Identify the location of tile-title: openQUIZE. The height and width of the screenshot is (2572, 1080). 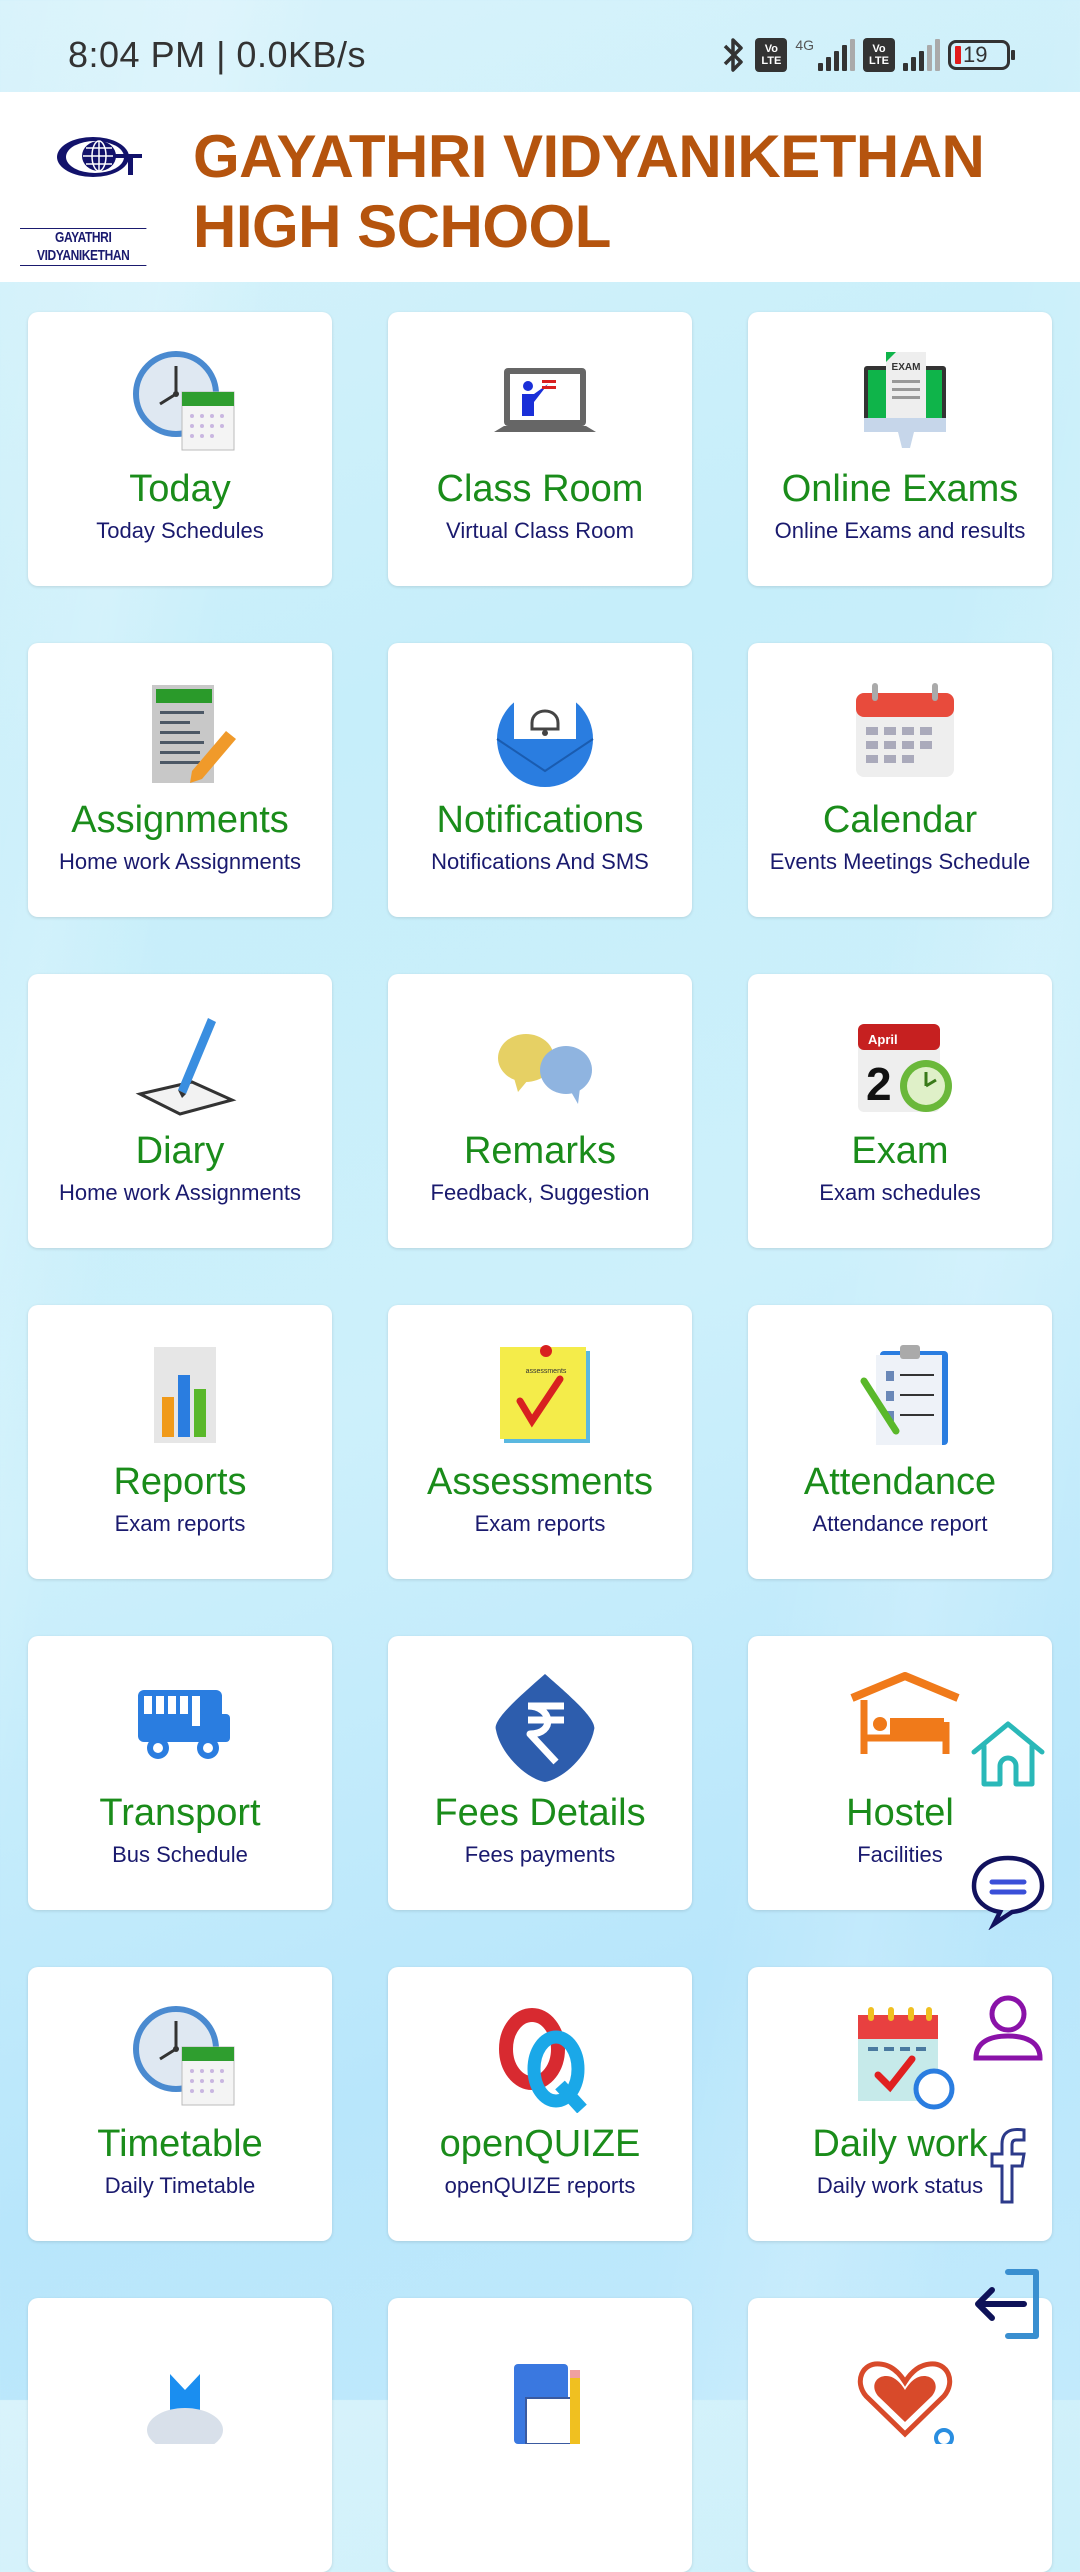
(540, 2144).